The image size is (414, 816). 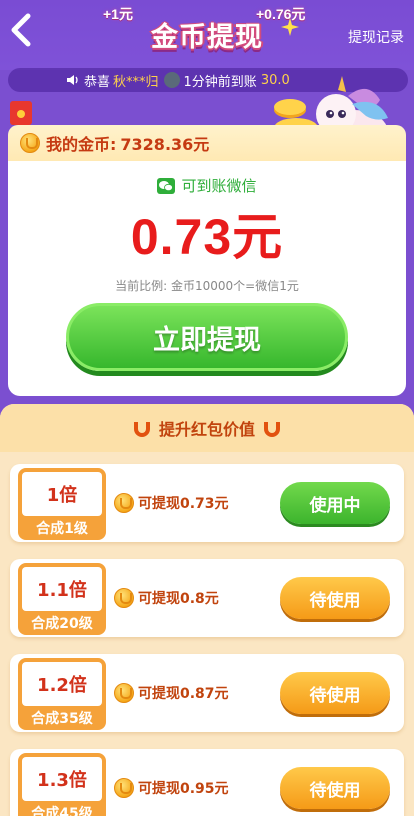 I want to click on marquee-user: 秋***归, so click(x=136, y=82).